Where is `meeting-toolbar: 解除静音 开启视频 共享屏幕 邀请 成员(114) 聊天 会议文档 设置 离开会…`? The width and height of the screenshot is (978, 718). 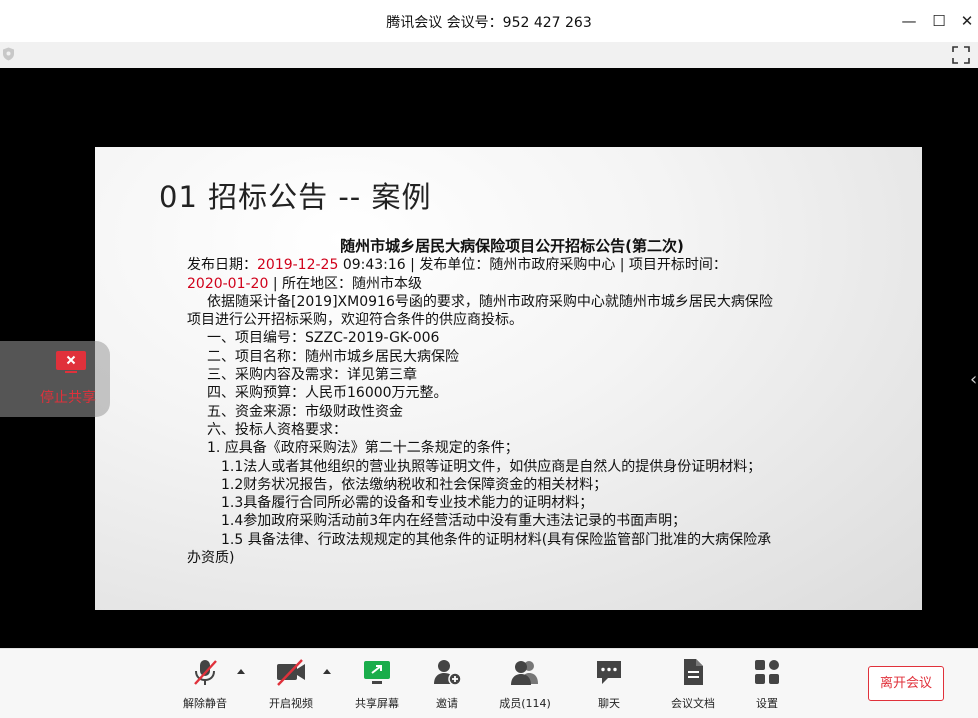
meeting-toolbar: 解除静音 开启视频 共享屏幕 邀请 成员(114) 聊天 会议文档 设置 离开会… is located at coordinates (489, 683).